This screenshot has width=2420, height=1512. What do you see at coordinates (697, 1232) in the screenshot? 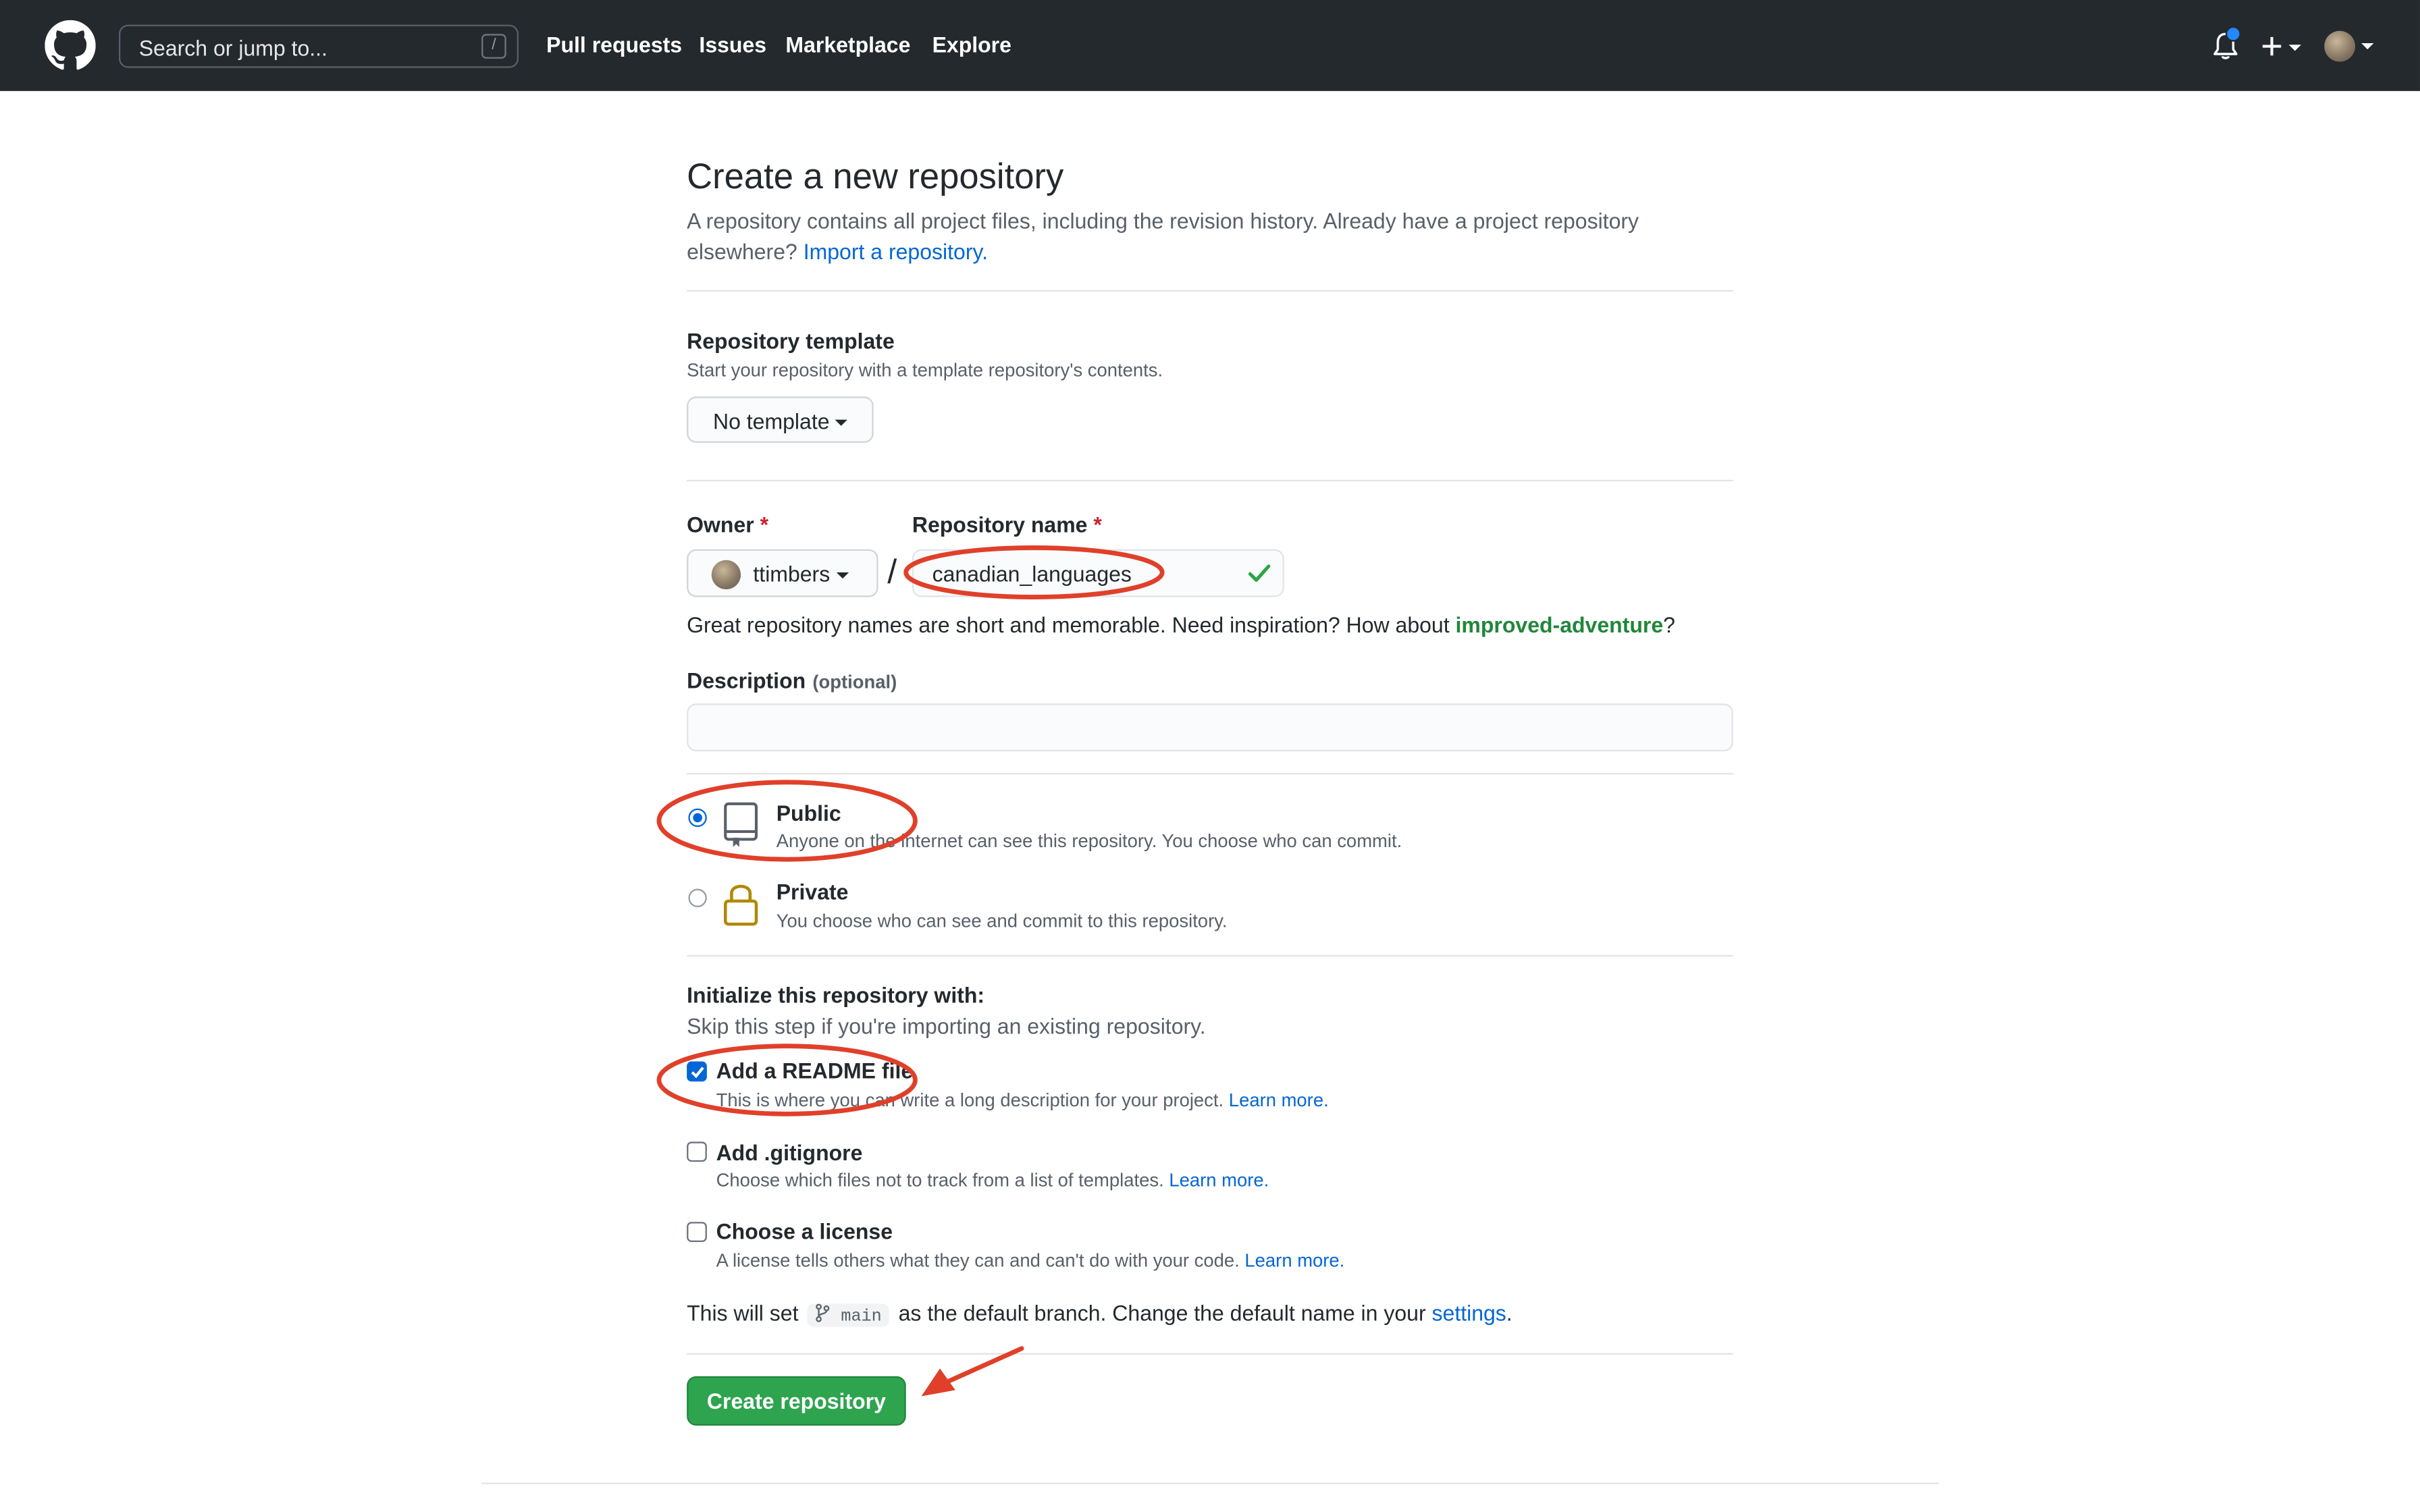
I see `license-checkbox` at bounding box center [697, 1232].